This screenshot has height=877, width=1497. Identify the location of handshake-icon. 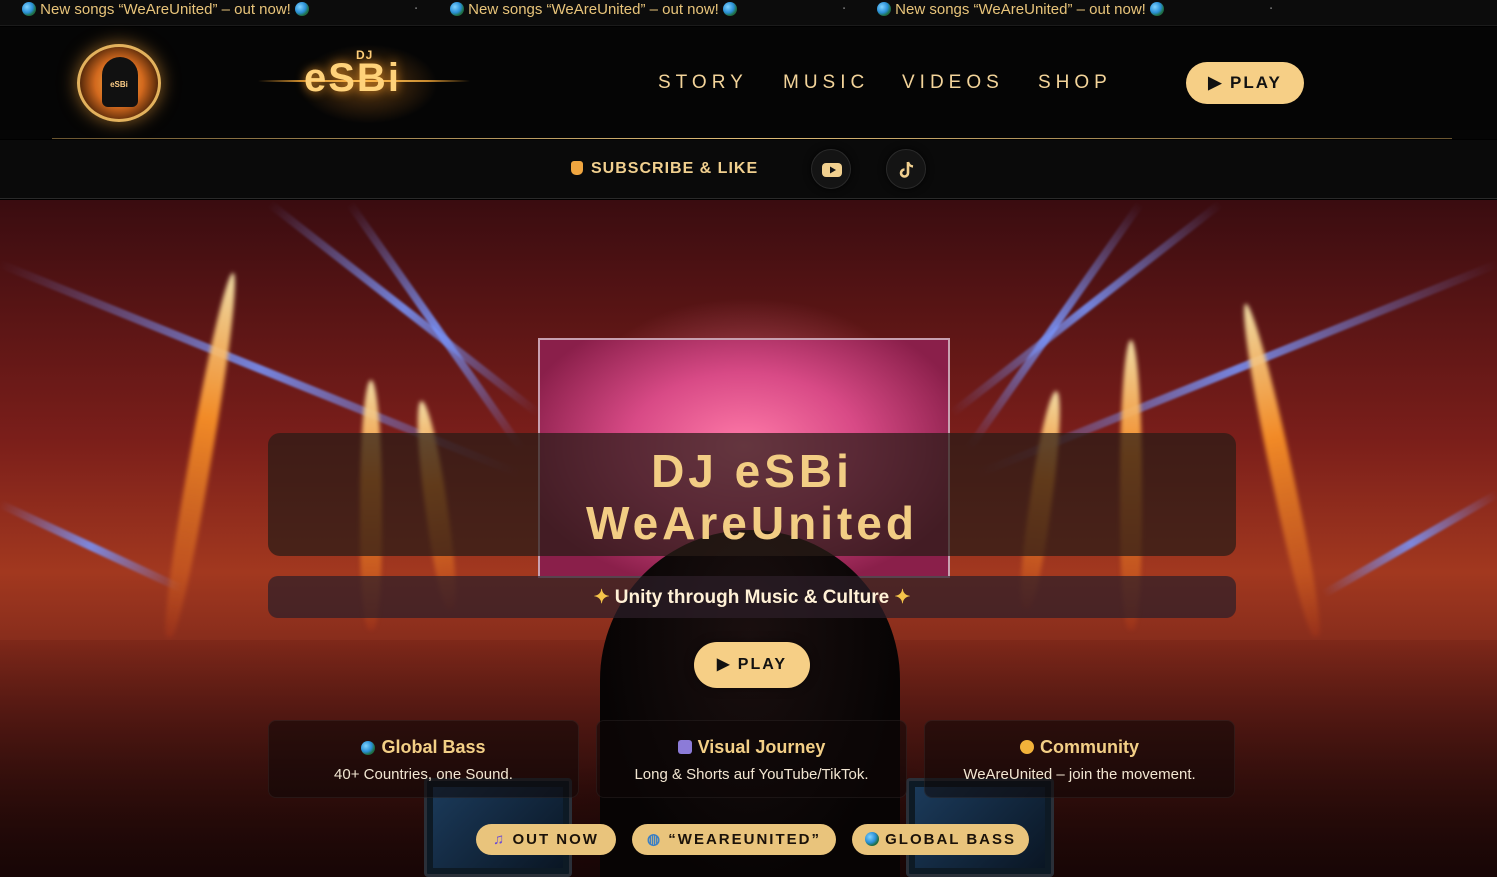
(1027, 747).